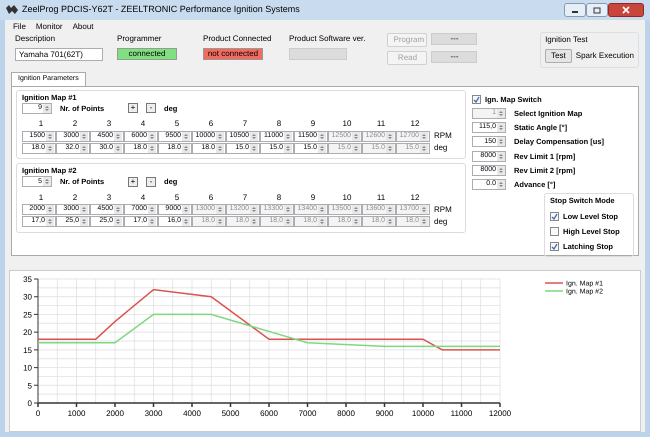  What do you see at coordinates (454, 39) in the screenshot?
I see `status-field: ---` at bounding box center [454, 39].